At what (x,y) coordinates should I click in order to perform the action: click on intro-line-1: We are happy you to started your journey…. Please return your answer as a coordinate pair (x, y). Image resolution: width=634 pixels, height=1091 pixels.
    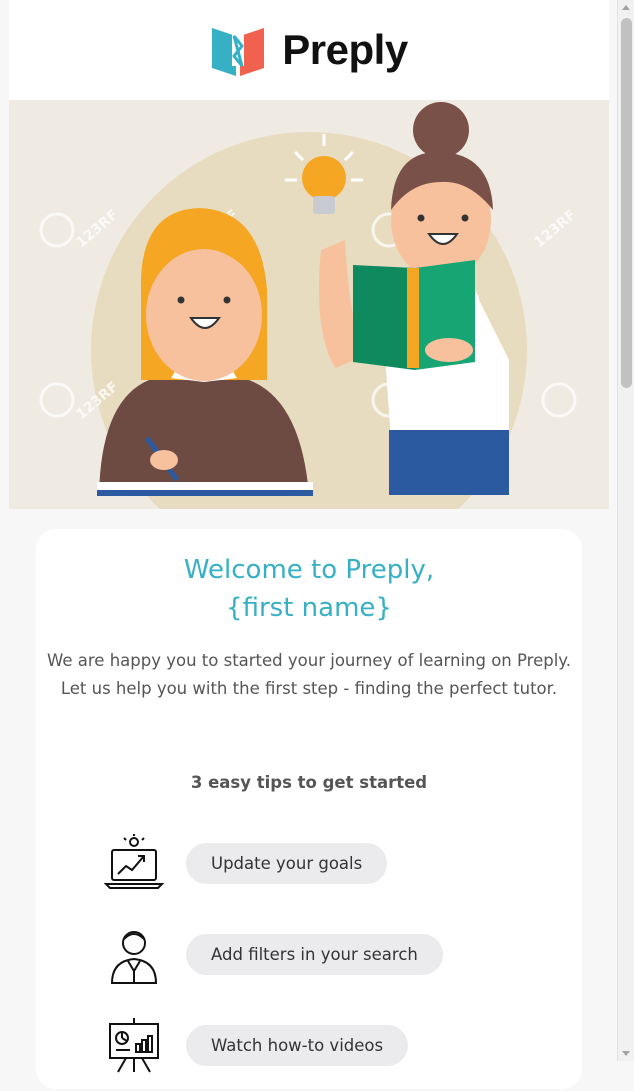
    Looking at the image, I should click on (309, 660).